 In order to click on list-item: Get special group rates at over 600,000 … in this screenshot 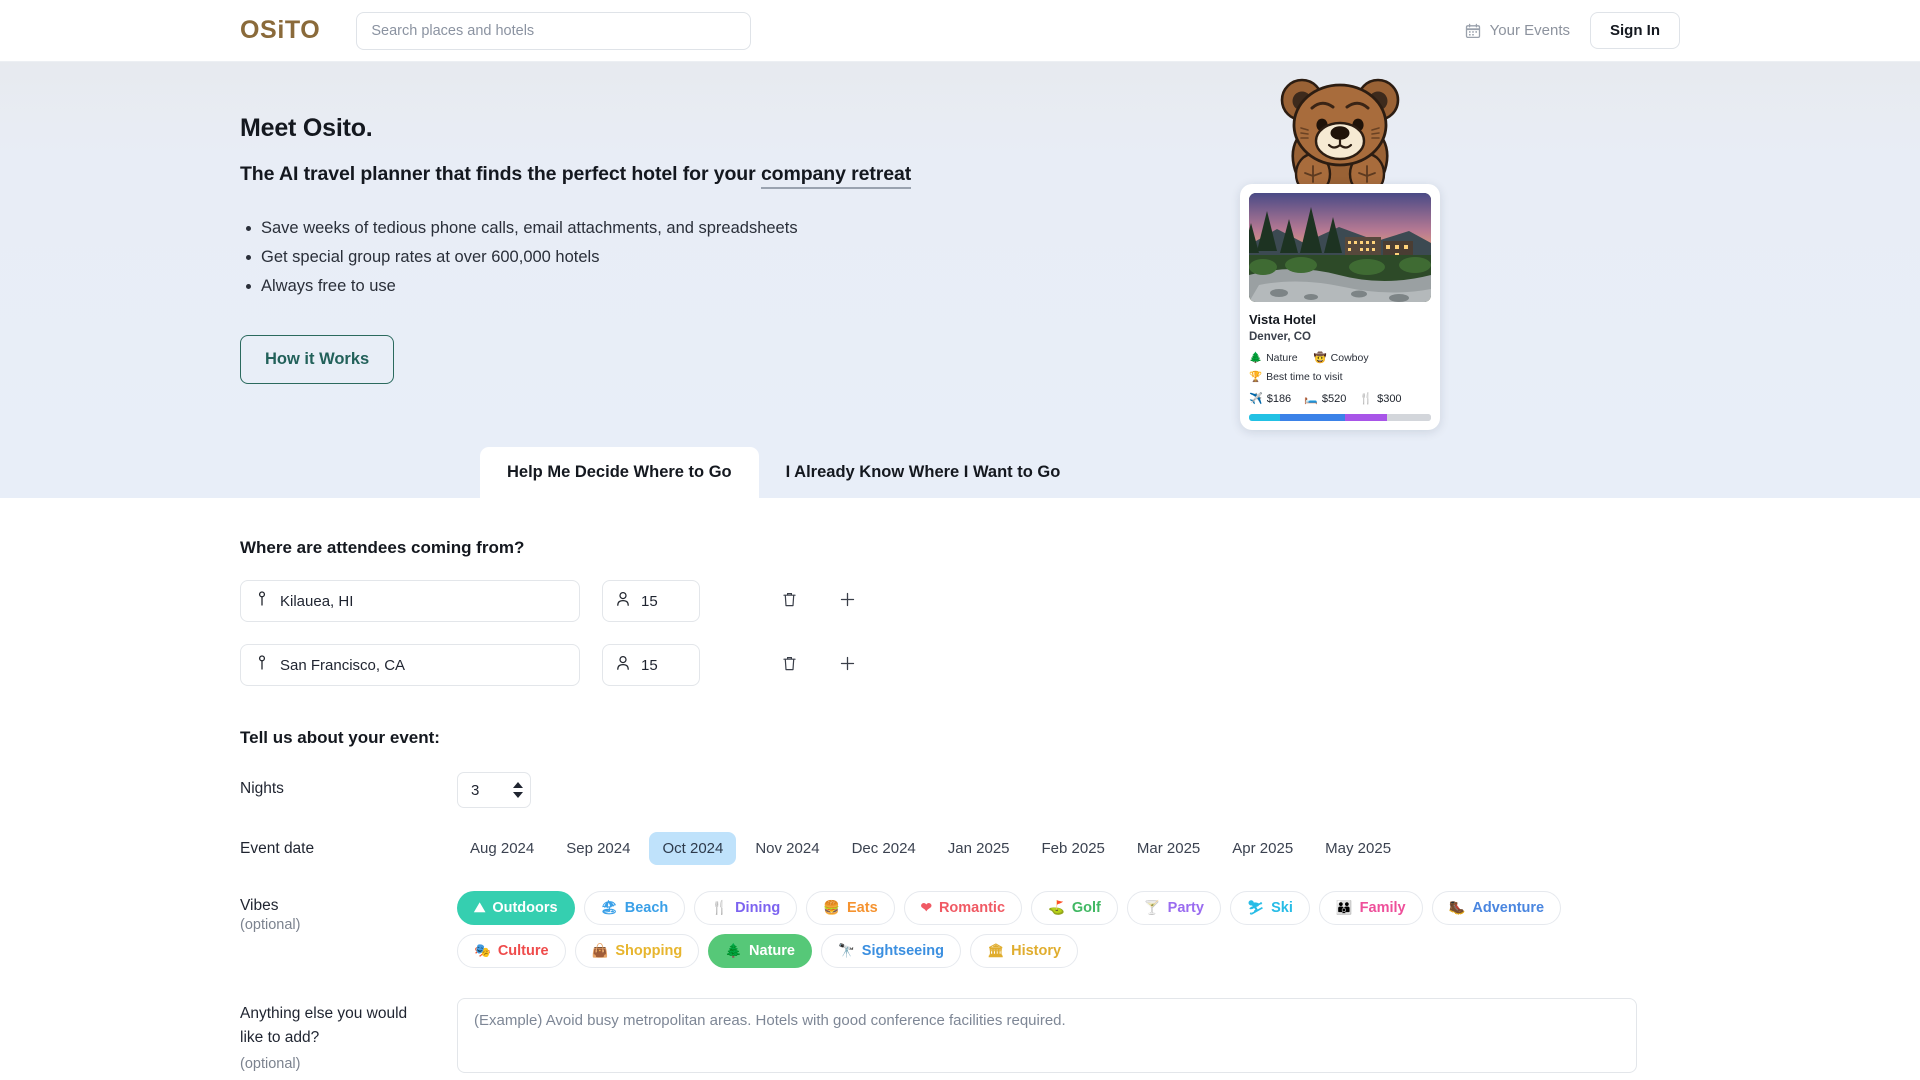, I will do `click(963, 257)`.